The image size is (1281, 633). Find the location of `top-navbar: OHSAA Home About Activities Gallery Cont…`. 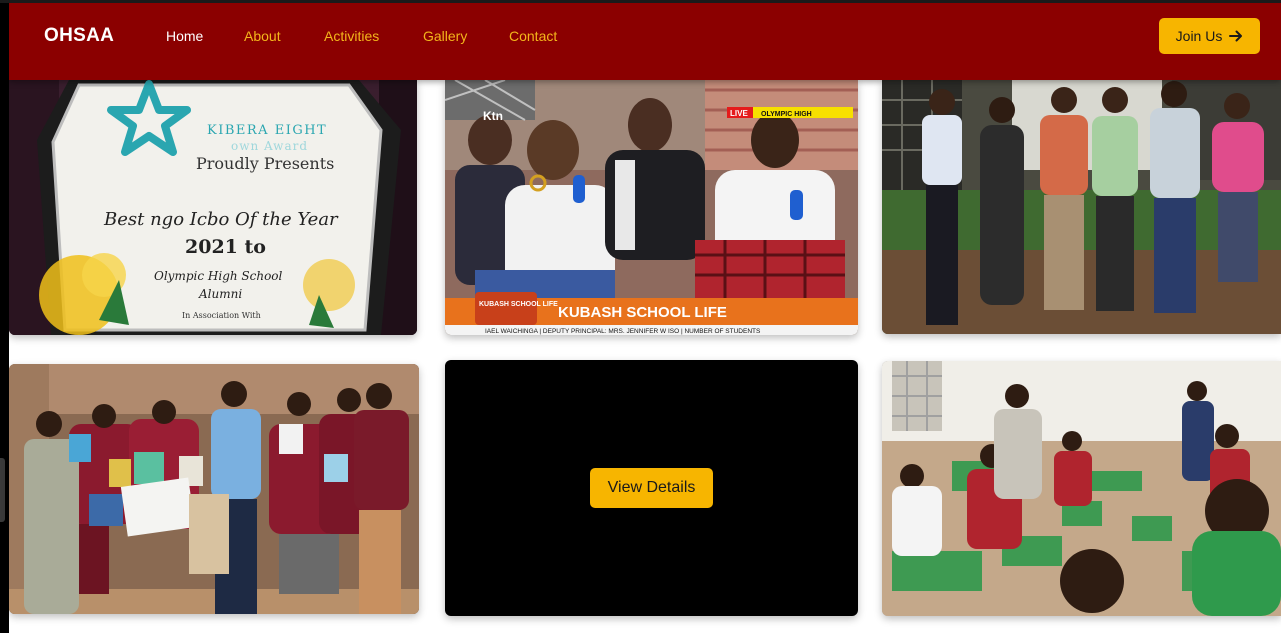

top-navbar: OHSAA Home About Activities Gallery Cont… is located at coordinates (645, 41).